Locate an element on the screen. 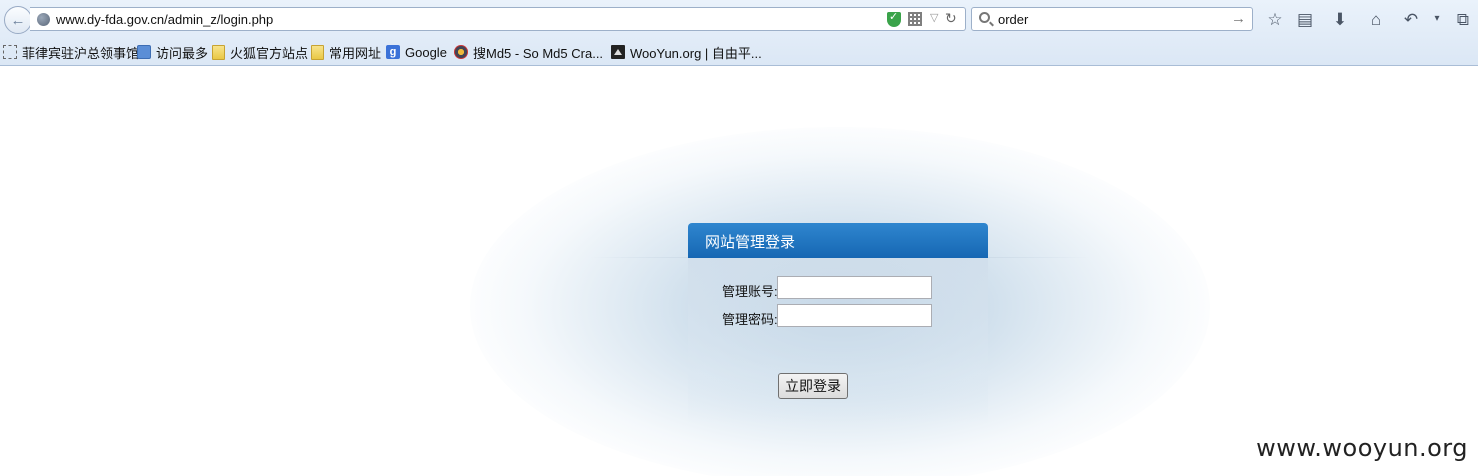 This screenshot has height=476, width=1478. bookmark-folder: 火狐官方站点 is located at coordinates (260, 52).